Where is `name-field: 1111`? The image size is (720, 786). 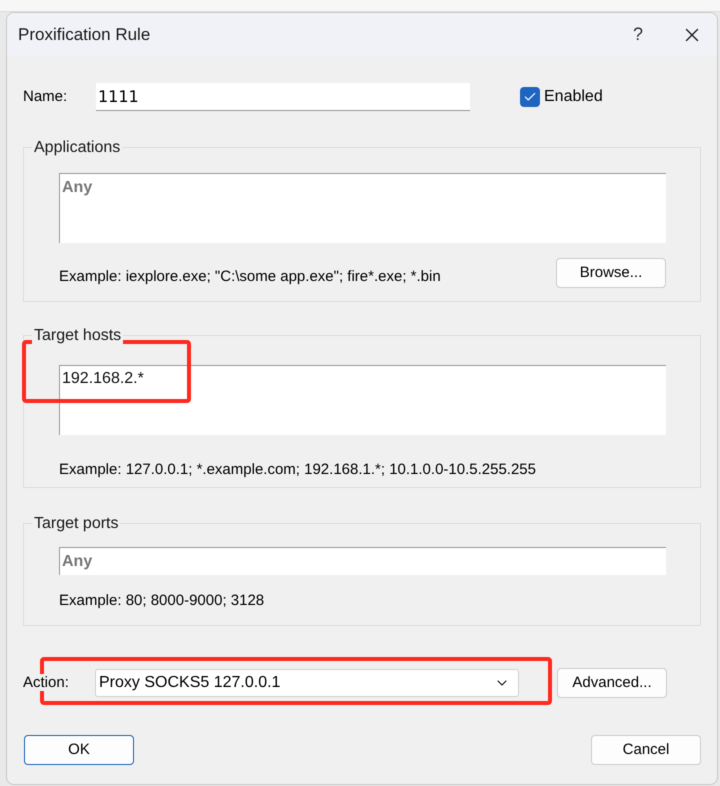 name-field: 1111 is located at coordinates (283, 97).